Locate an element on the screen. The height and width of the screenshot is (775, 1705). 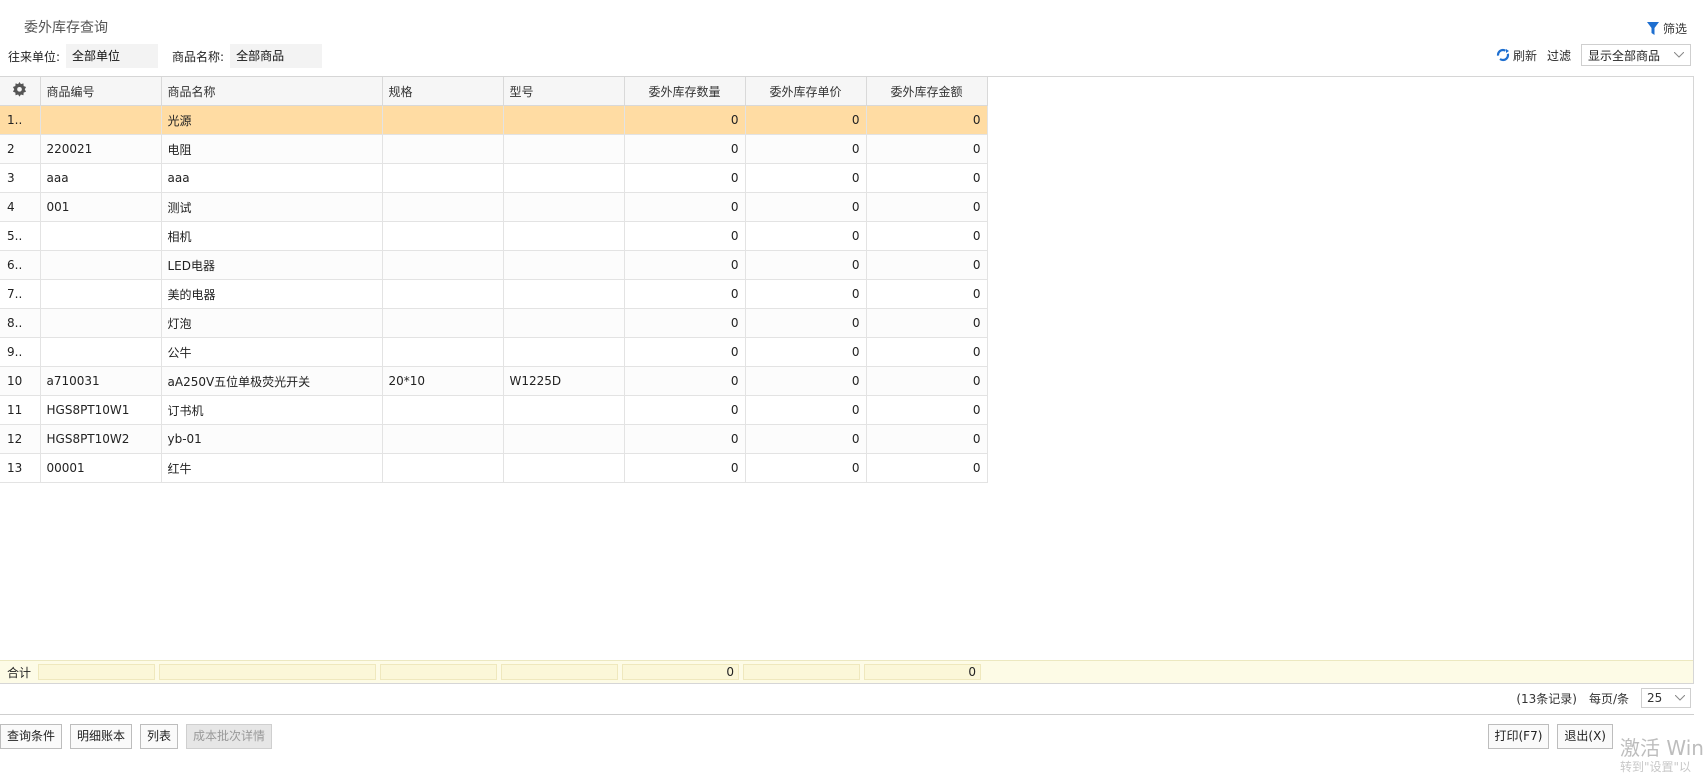
table-row: 3 aaa aaa 0 0 0 is located at coordinates (494, 178).